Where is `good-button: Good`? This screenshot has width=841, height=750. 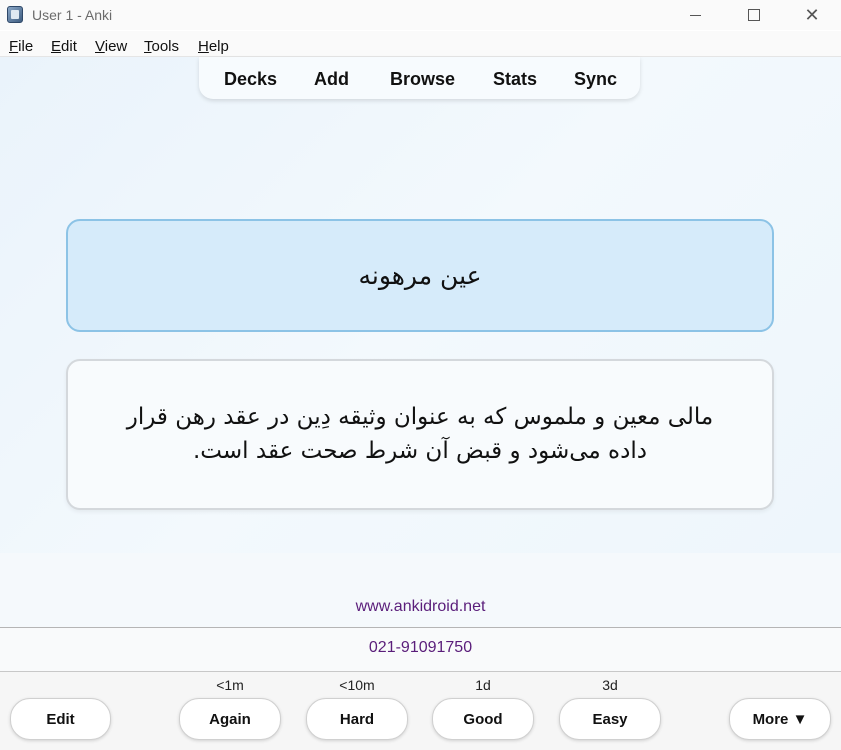 good-button: Good is located at coordinates (483, 719).